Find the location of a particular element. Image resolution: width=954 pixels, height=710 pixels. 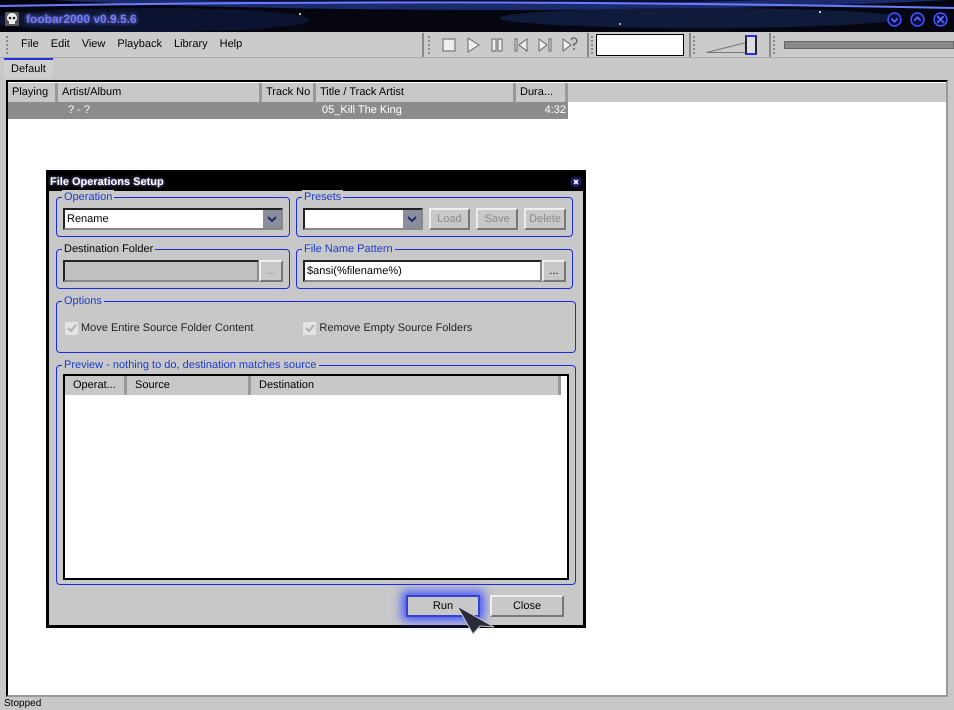

menu-item: View is located at coordinates (94, 44).